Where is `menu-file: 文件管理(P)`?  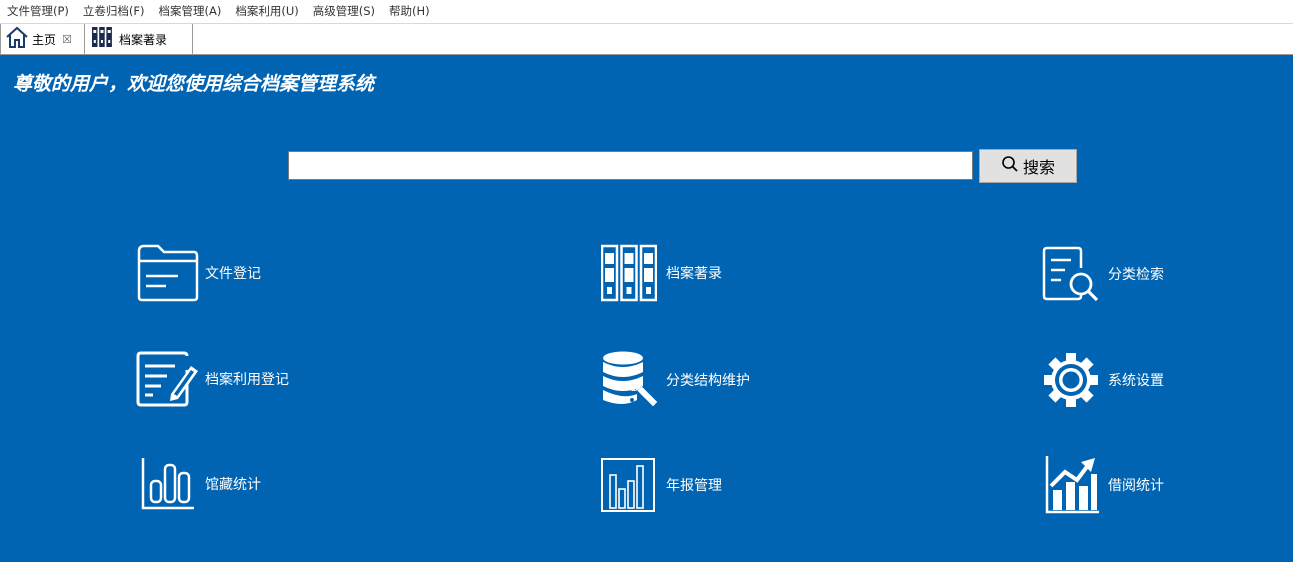 menu-file: 文件管理(P) is located at coordinates (38, 11).